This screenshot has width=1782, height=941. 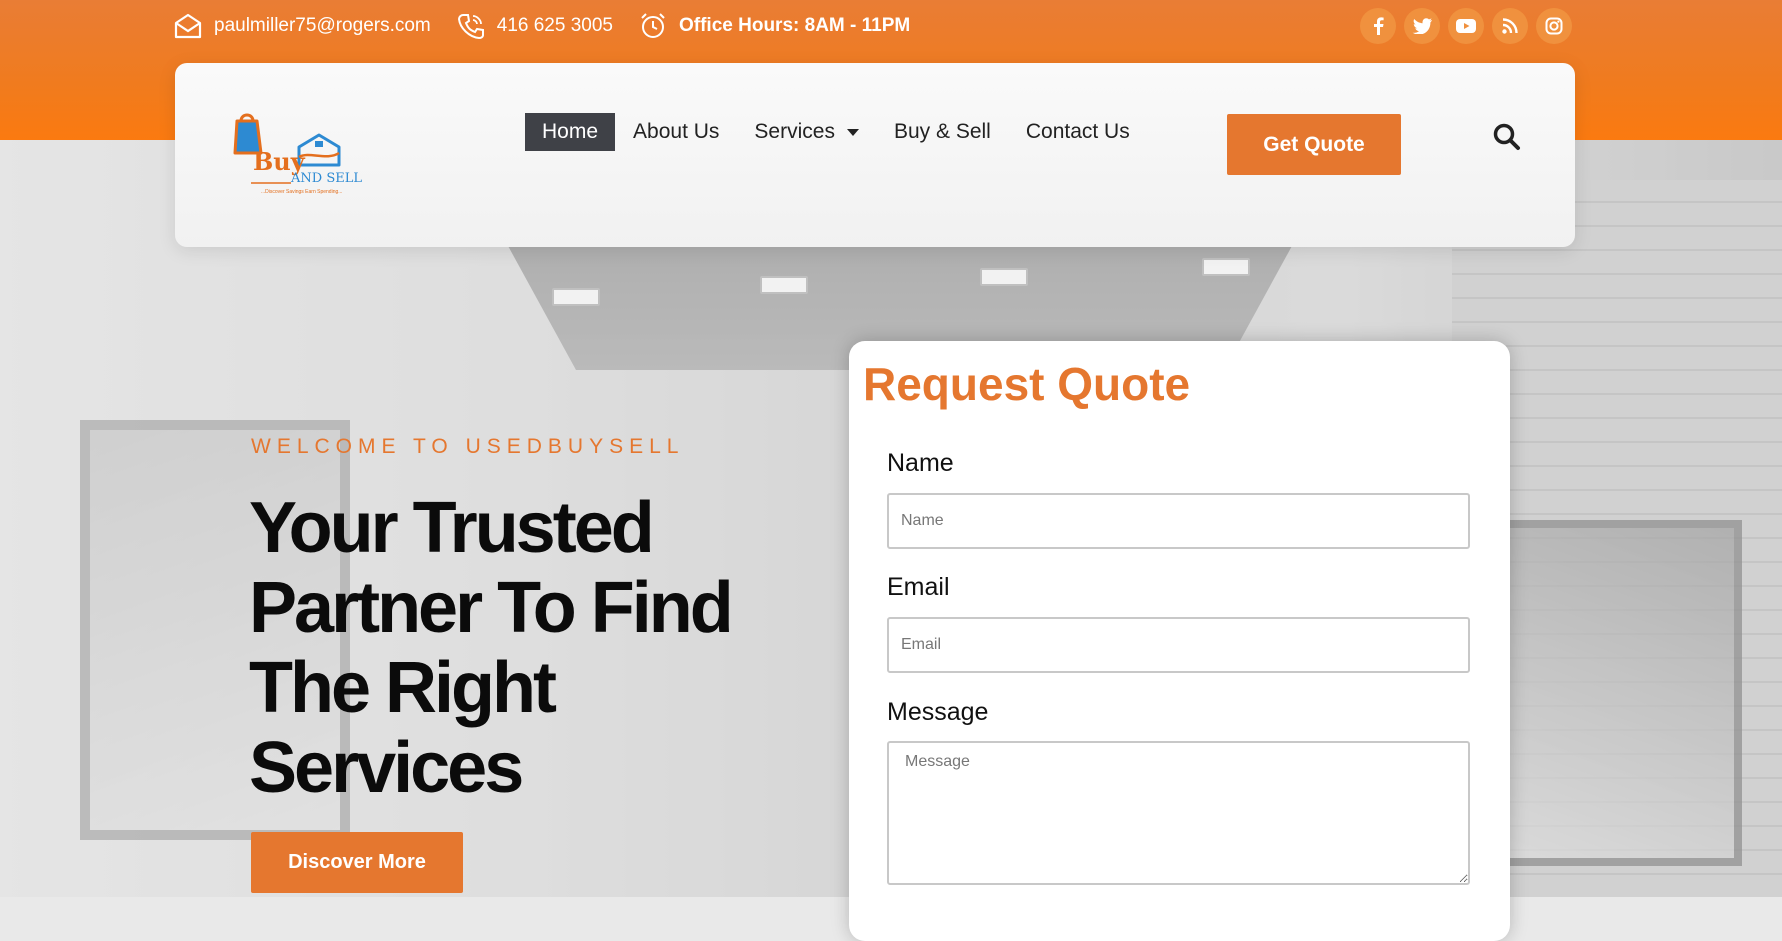 I want to click on envelope-icon, so click(x=188, y=26).